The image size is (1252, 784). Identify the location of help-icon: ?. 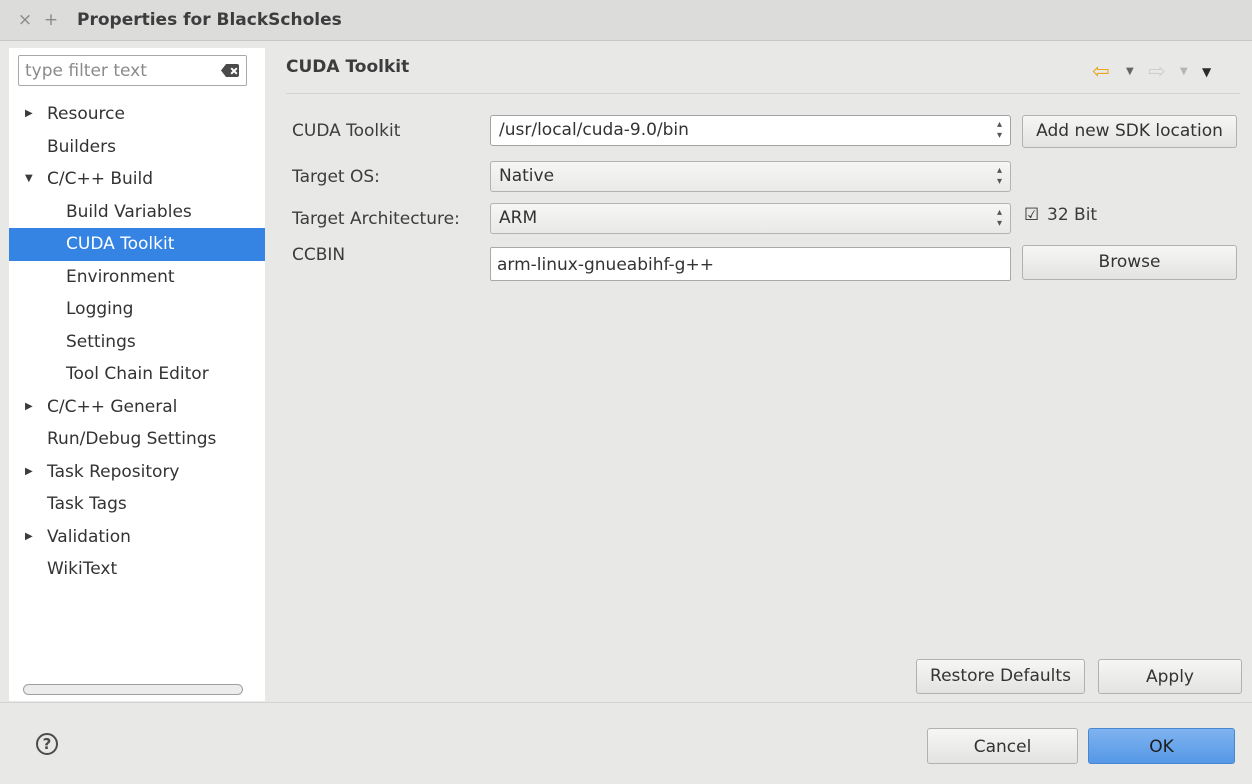
(47, 744).